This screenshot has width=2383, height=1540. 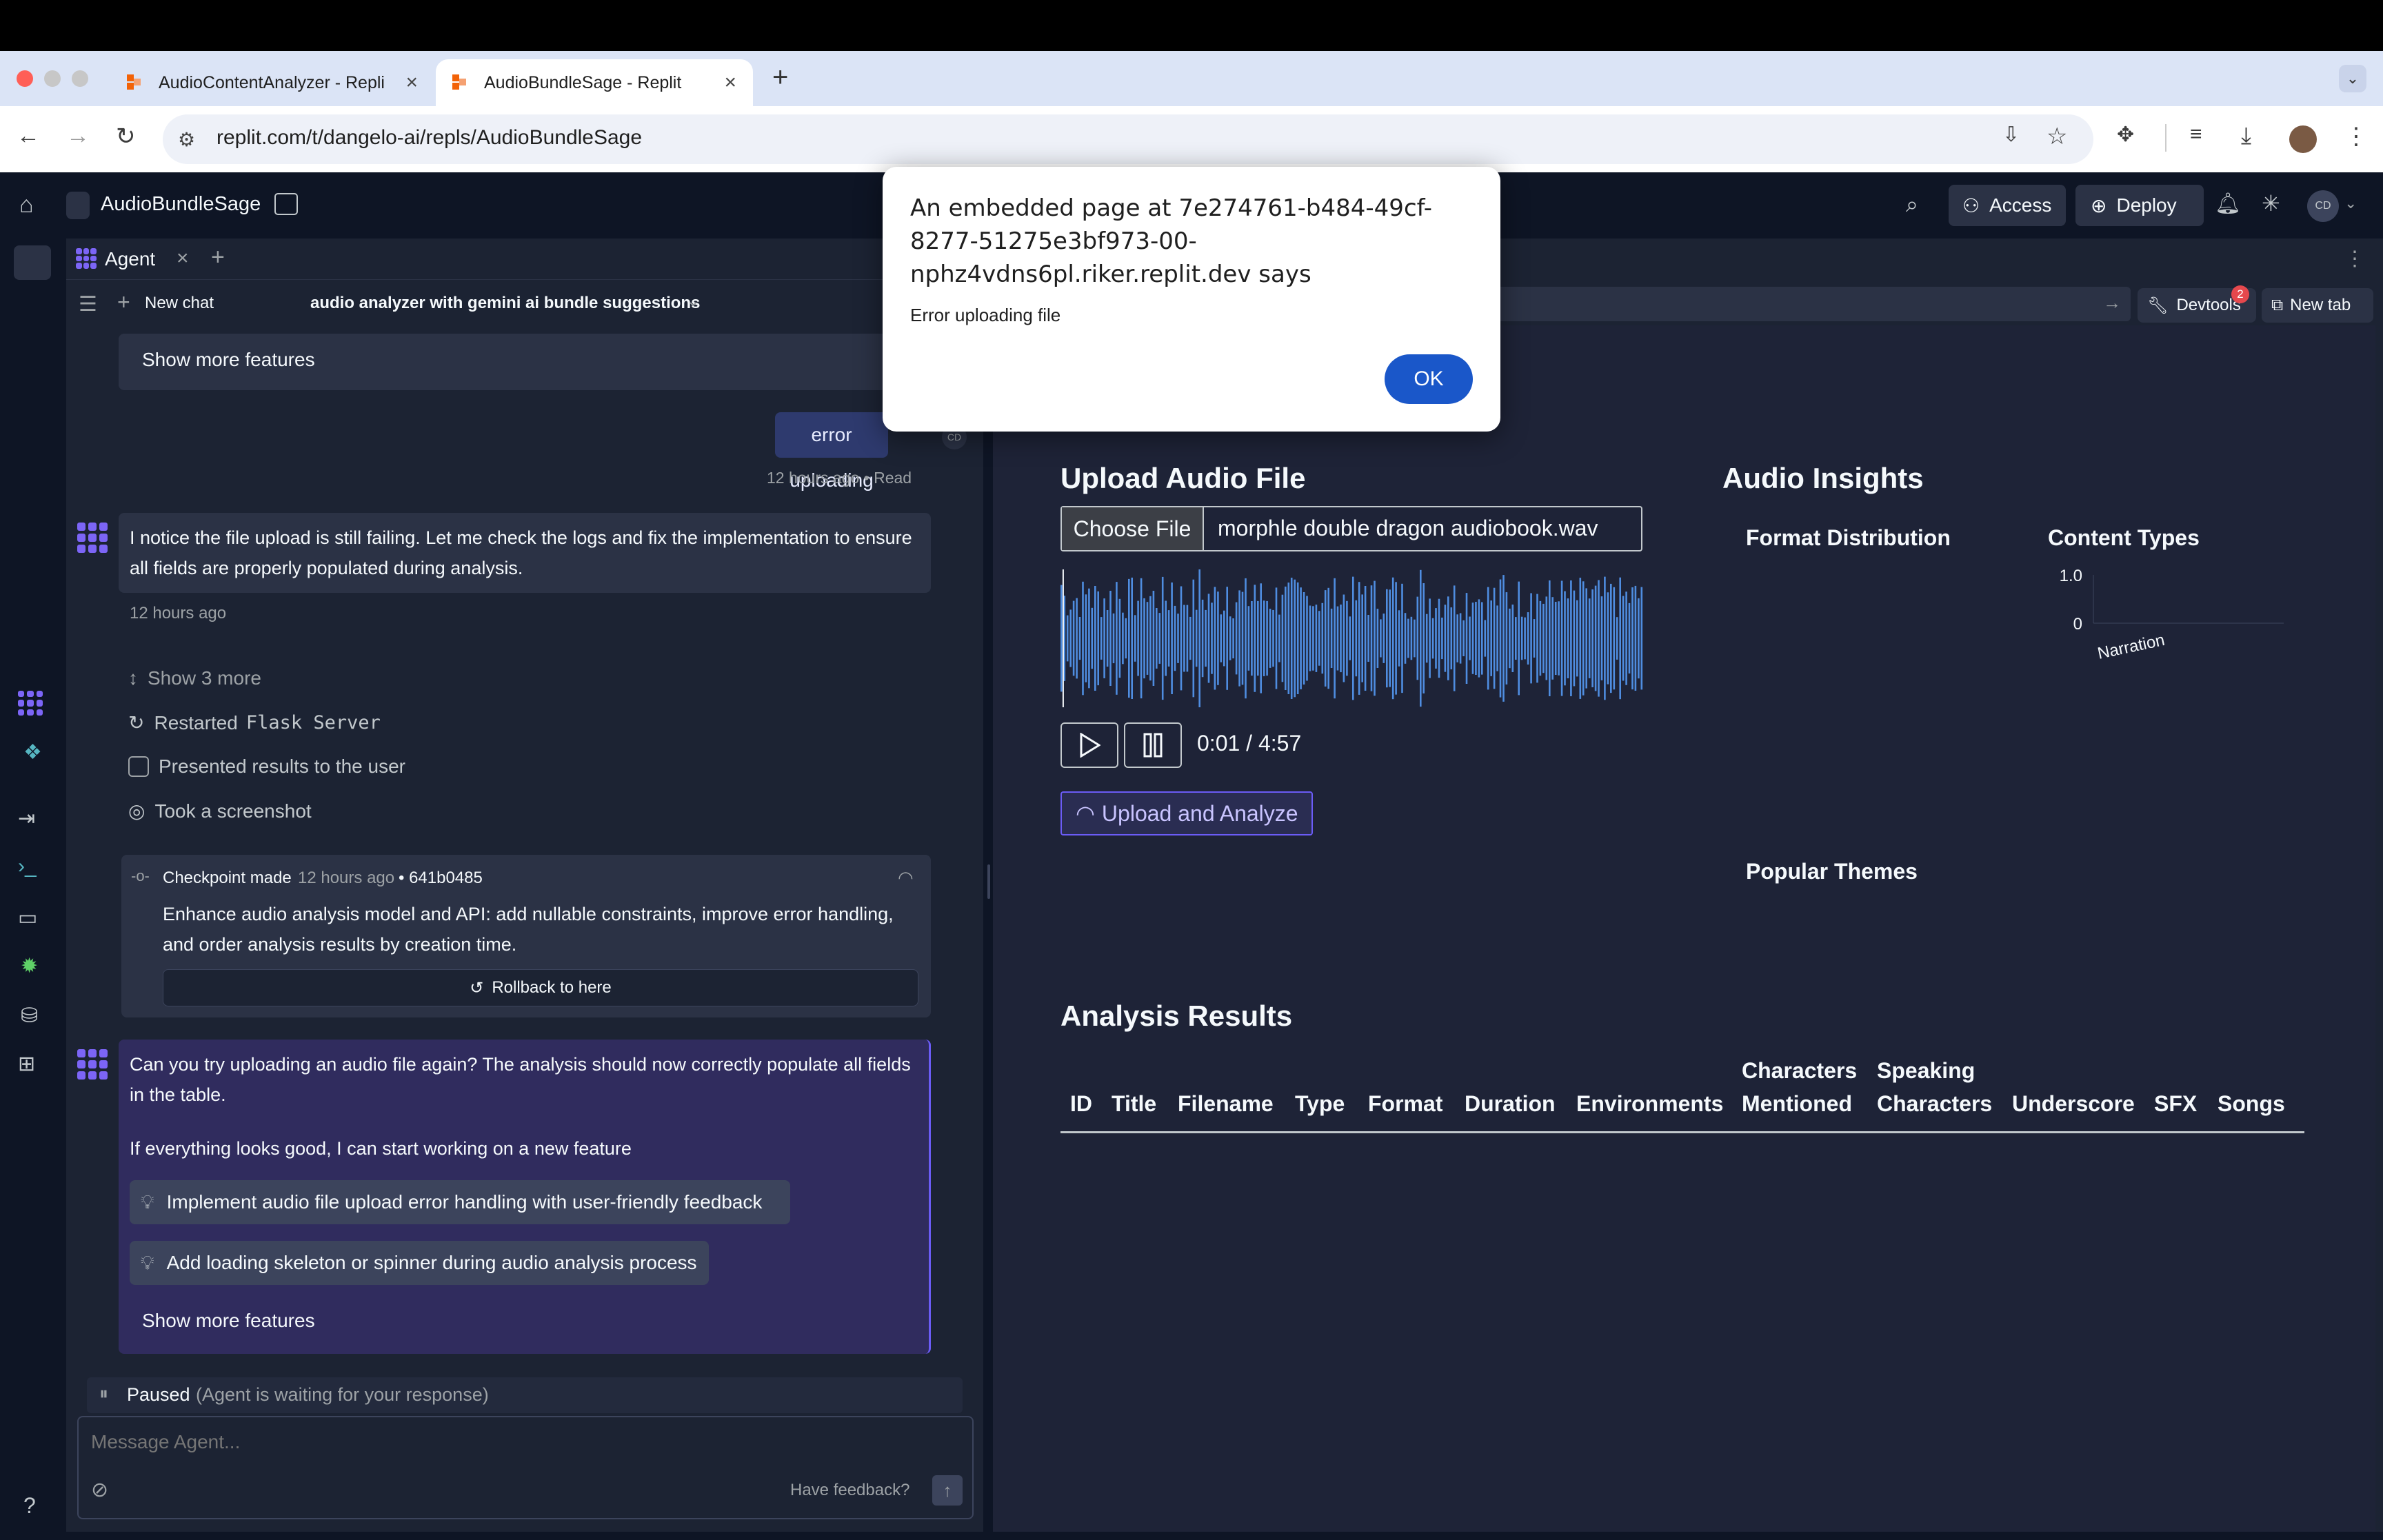 I want to click on browser-tab-audiocontentanalyzer: AudioContentAnalyzer - Repli ×, so click(x=272, y=83).